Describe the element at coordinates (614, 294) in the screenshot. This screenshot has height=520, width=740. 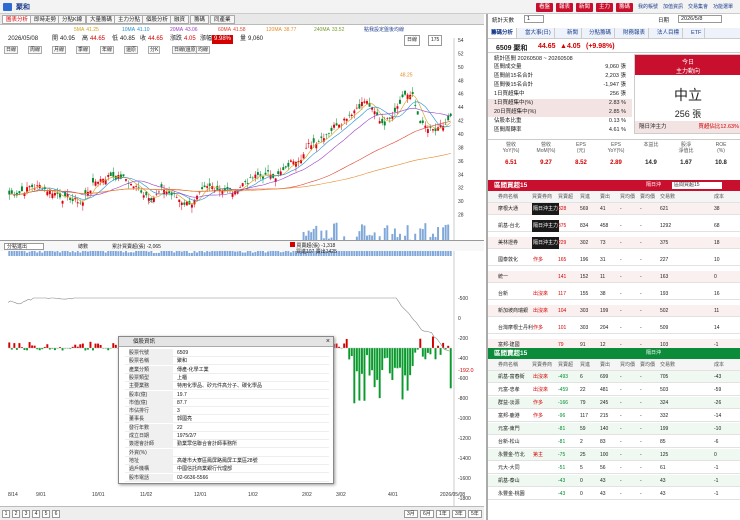
I see `buy_rows-row-5: 台新 出沒來 117 155 38 - - 193 16` at that location.